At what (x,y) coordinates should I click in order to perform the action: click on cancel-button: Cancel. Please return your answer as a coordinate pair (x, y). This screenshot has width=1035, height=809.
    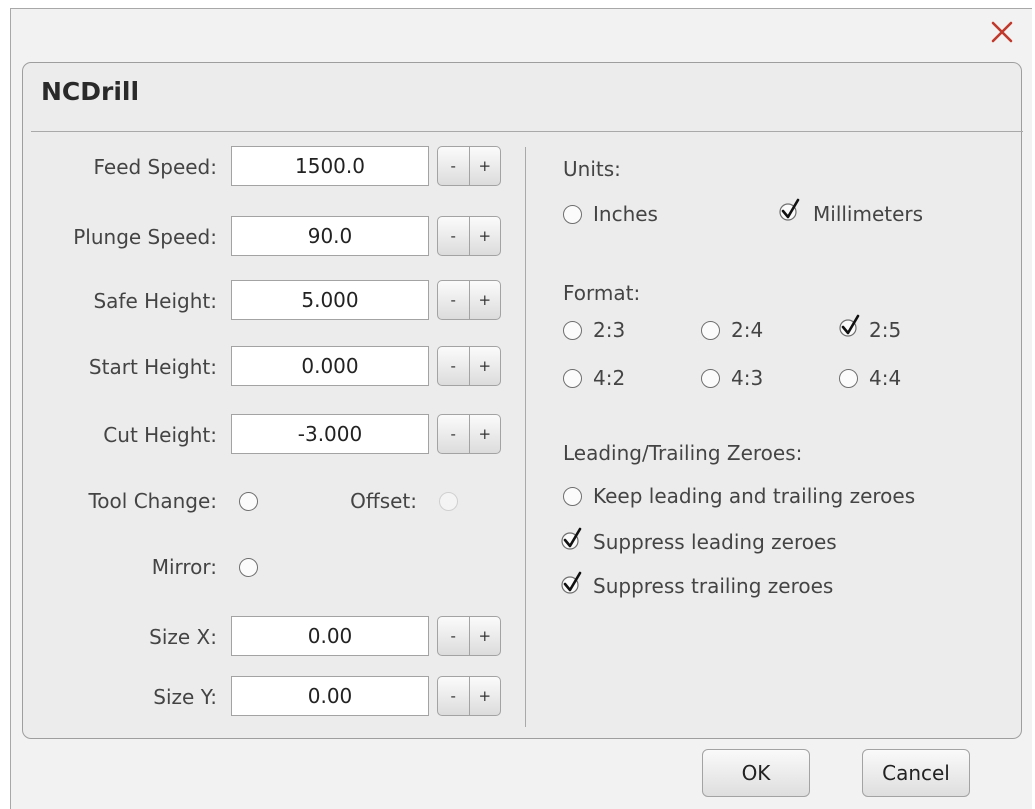
    Looking at the image, I should click on (916, 773).